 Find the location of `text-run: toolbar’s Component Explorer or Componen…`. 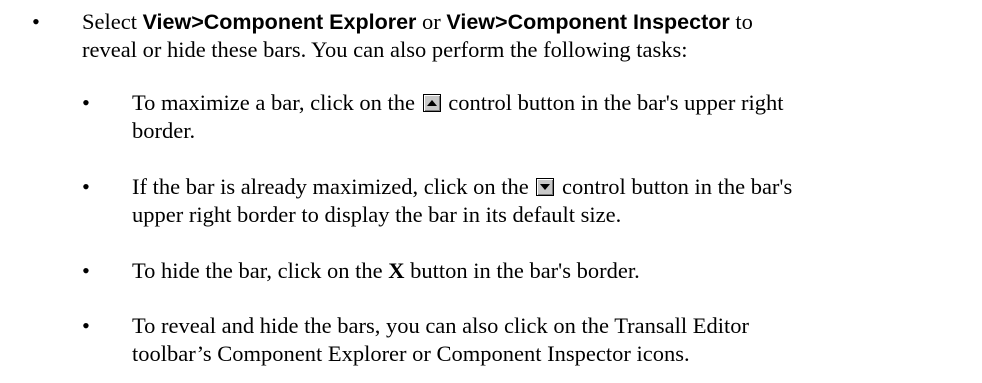

text-run: toolbar’s Component Explorer or Componen… is located at coordinates (411, 353).